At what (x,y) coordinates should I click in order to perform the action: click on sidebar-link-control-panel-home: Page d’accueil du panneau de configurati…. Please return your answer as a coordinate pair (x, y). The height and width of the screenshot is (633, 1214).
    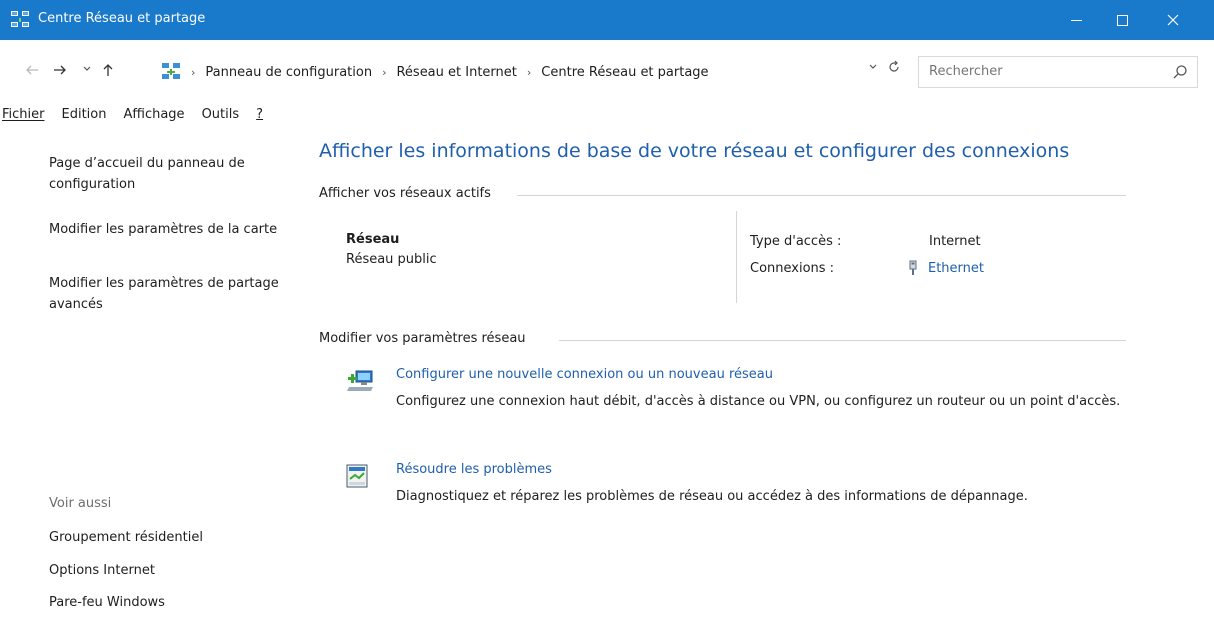
    Looking at the image, I should click on (169, 174).